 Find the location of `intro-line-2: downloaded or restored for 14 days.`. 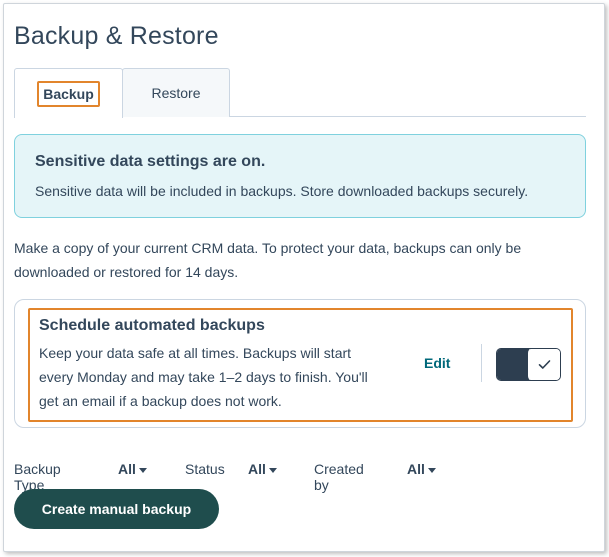

intro-line-2: downloaded or restored for 14 days. is located at coordinates (126, 272).